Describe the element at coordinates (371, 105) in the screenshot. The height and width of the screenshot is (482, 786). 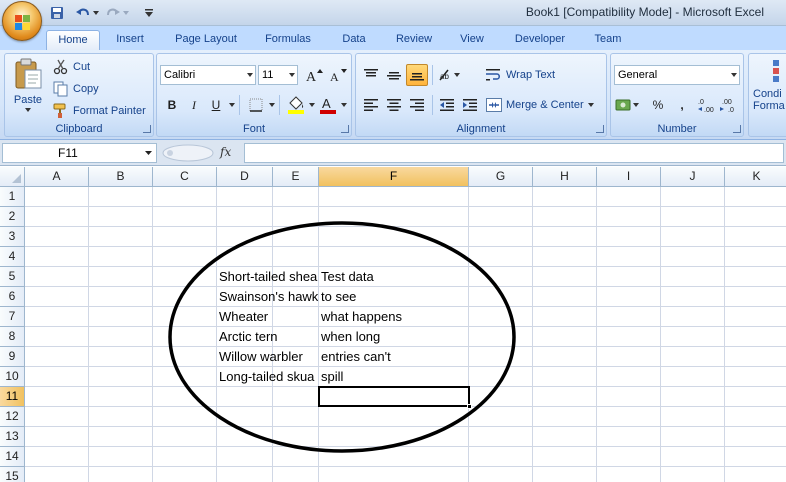
I see `align-left-button` at that location.